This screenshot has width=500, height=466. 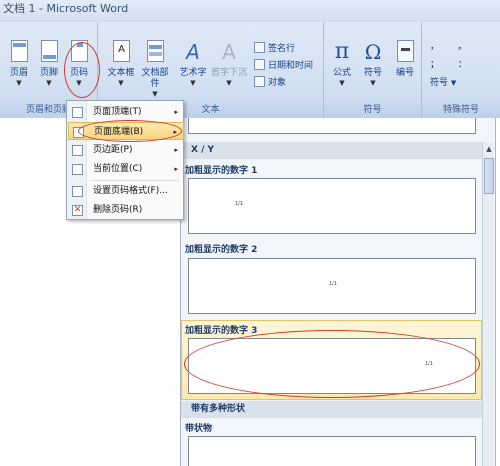 I want to click on dropcap-button: A 首字下沉 ▼, so click(x=229, y=64).